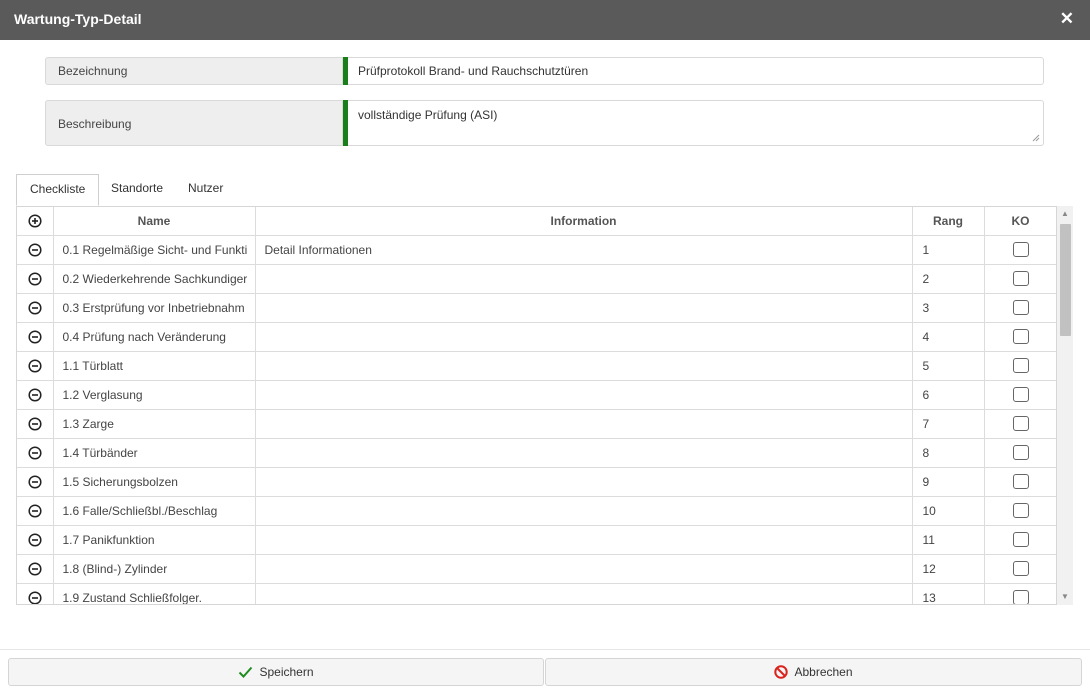 The image size is (1090, 692). Describe the element at coordinates (154, 366) in the screenshot. I see `name-cell: 1.1 Türblatt` at that location.